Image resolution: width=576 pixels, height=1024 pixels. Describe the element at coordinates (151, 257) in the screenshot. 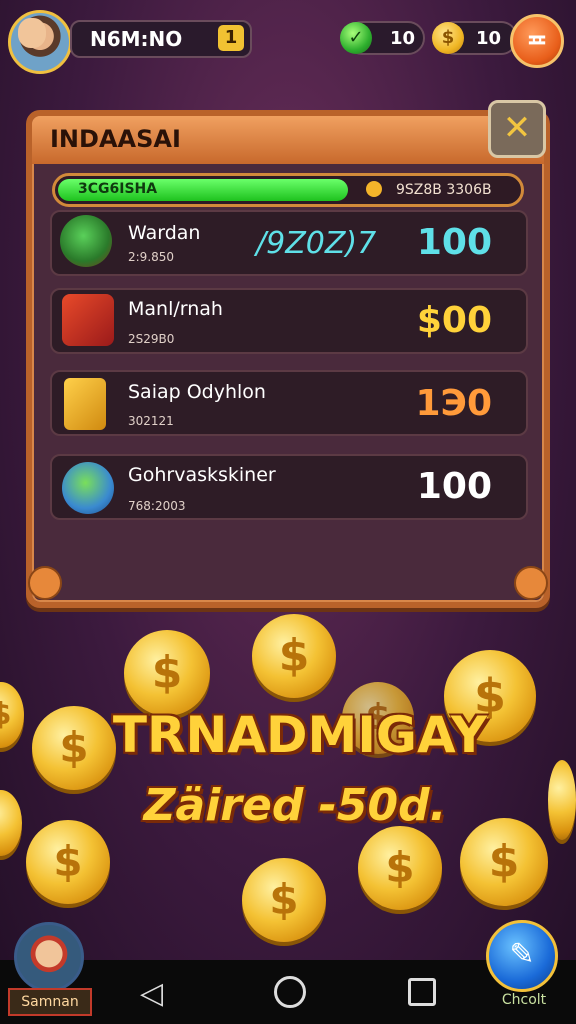

I see `row-sub: 2:9.850` at that location.